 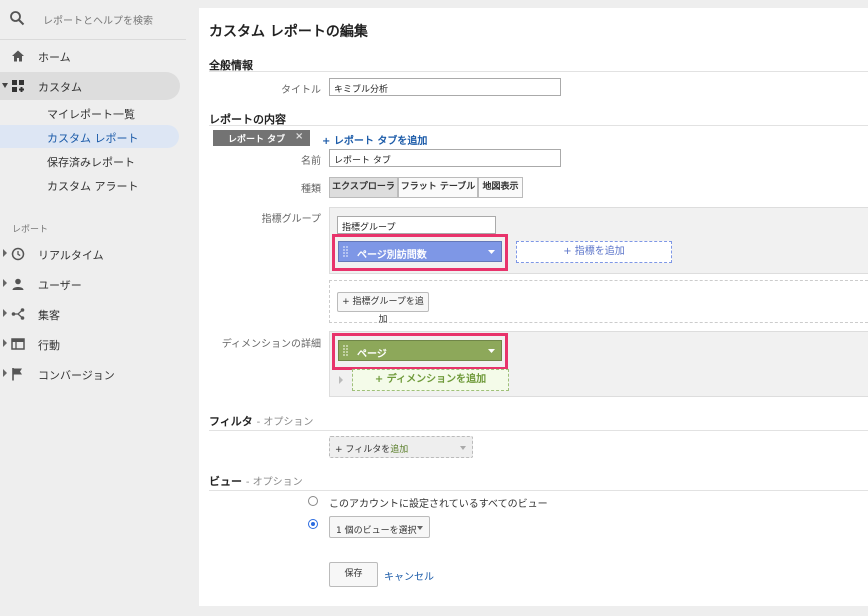 I want to click on nav-behavior: 行動, so click(x=90, y=344).